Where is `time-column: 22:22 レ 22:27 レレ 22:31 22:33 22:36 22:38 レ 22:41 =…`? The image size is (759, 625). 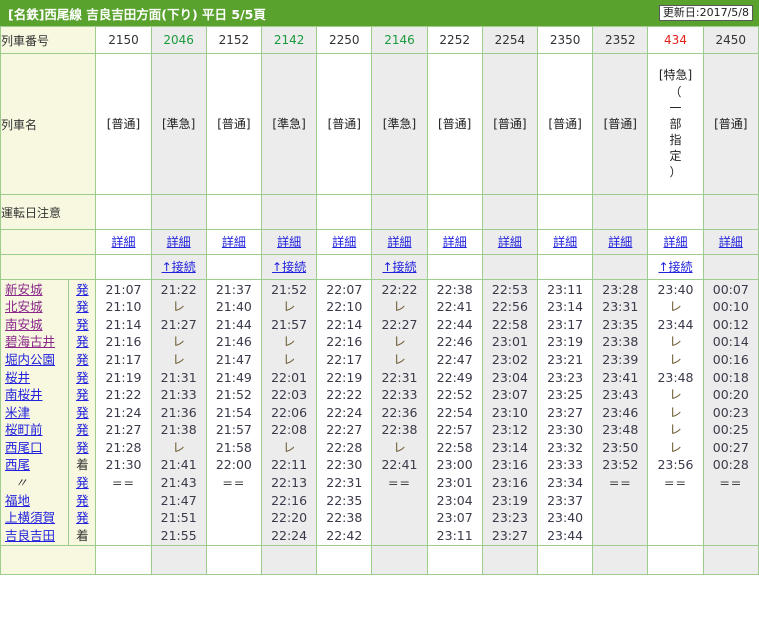
time-column: 22:22 レ 22:27 レレ 22:31 22:33 22:36 22:38 レ 22:41 =… is located at coordinates (399, 412).